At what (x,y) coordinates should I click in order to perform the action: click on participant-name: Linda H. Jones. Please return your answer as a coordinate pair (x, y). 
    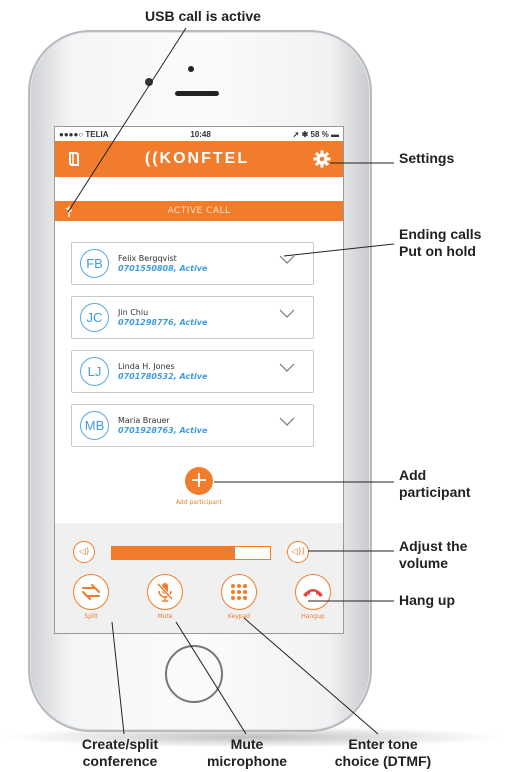
    Looking at the image, I should click on (146, 366).